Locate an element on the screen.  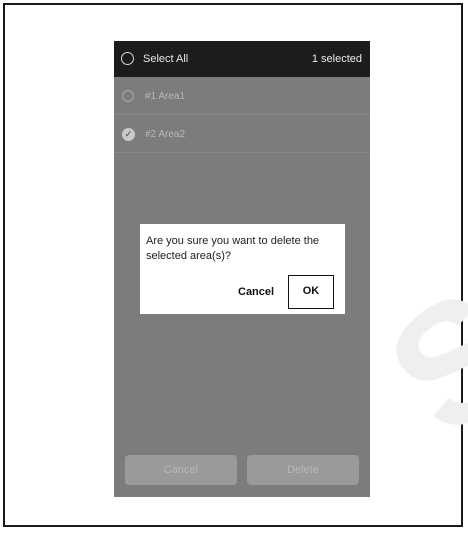
unselected-radio-icon is located at coordinates (128, 96).